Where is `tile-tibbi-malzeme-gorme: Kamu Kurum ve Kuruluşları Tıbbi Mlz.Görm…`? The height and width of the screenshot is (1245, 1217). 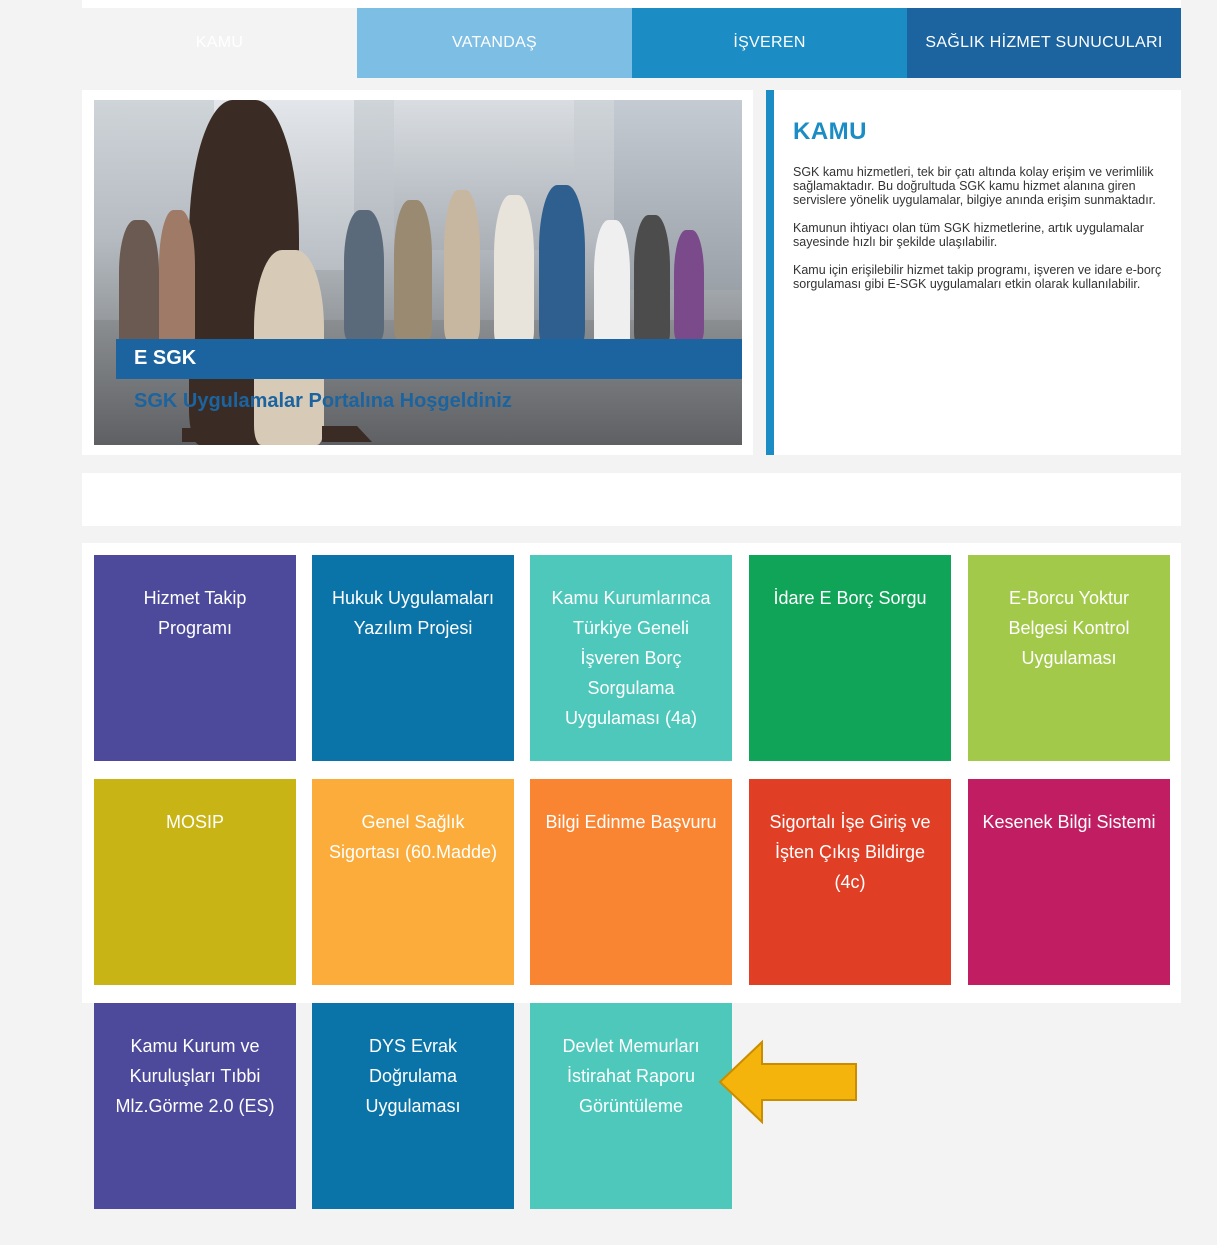 tile-tibbi-malzeme-gorme: Kamu Kurum ve Kuruluşları Tıbbi Mlz.Görm… is located at coordinates (195, 1106).